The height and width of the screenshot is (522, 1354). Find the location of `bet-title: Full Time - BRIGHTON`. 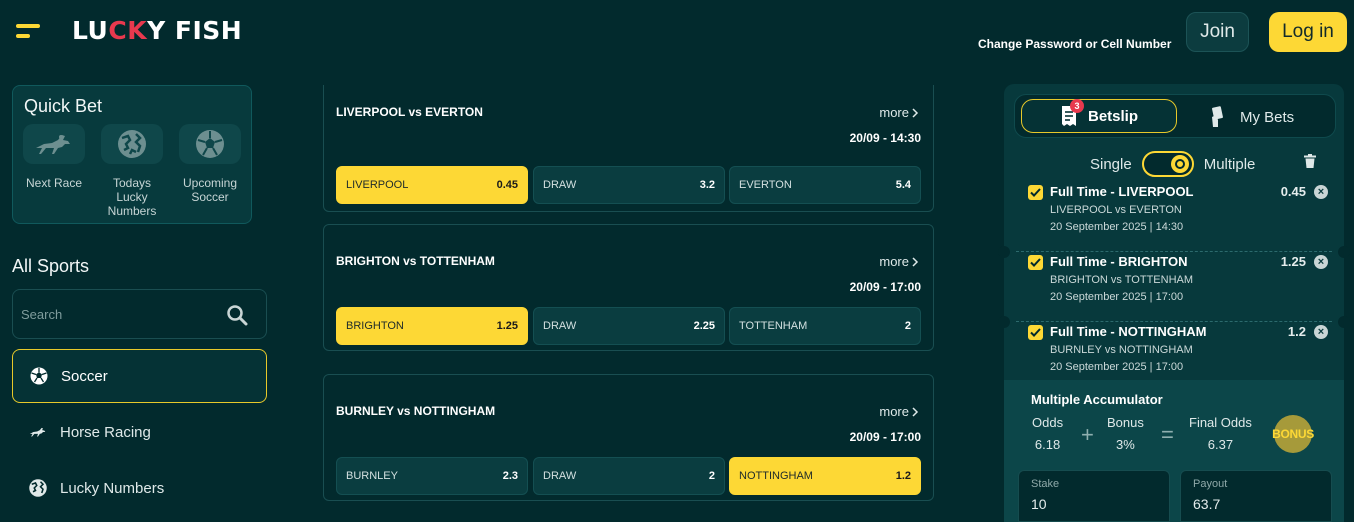

bet-title: Full Time - BRIGHTON is located at coordinates (1119, 261).